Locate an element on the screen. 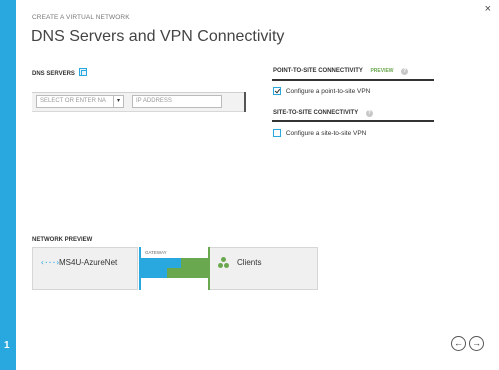 The height and width of the screenshot is (370, 499). page-title: DNS Servers and VPN Connectivity is located at coordinates (158, 36).